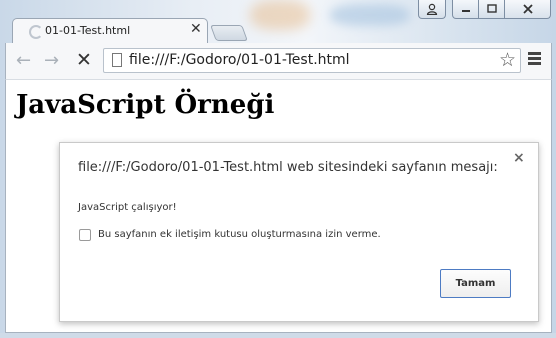 The width and height of the screenshot is (556, 338). What do you see at coordinates (84, 60) in the screenshot?
I see `stop-loading-icon: ✕` at bounding box center [84, 60].